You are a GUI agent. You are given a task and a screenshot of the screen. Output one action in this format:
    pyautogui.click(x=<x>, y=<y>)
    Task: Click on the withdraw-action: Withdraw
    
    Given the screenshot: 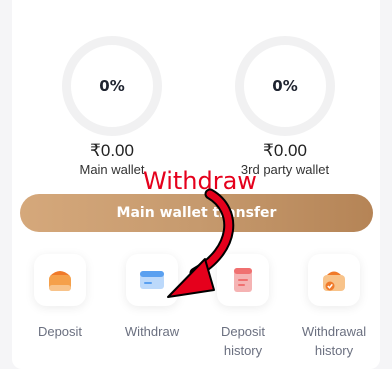 What is the action you would take?
    pyautogui.click(x=152, y=297)
    